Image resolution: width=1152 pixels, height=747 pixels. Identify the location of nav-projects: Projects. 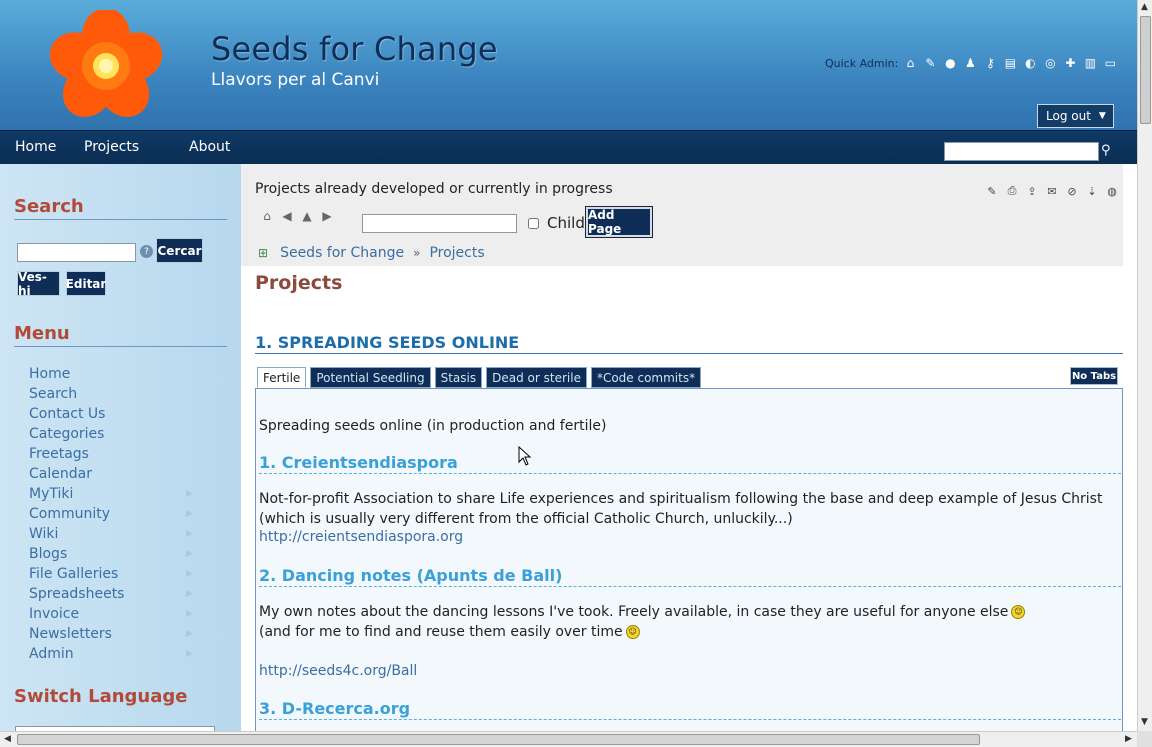
(111, 147).